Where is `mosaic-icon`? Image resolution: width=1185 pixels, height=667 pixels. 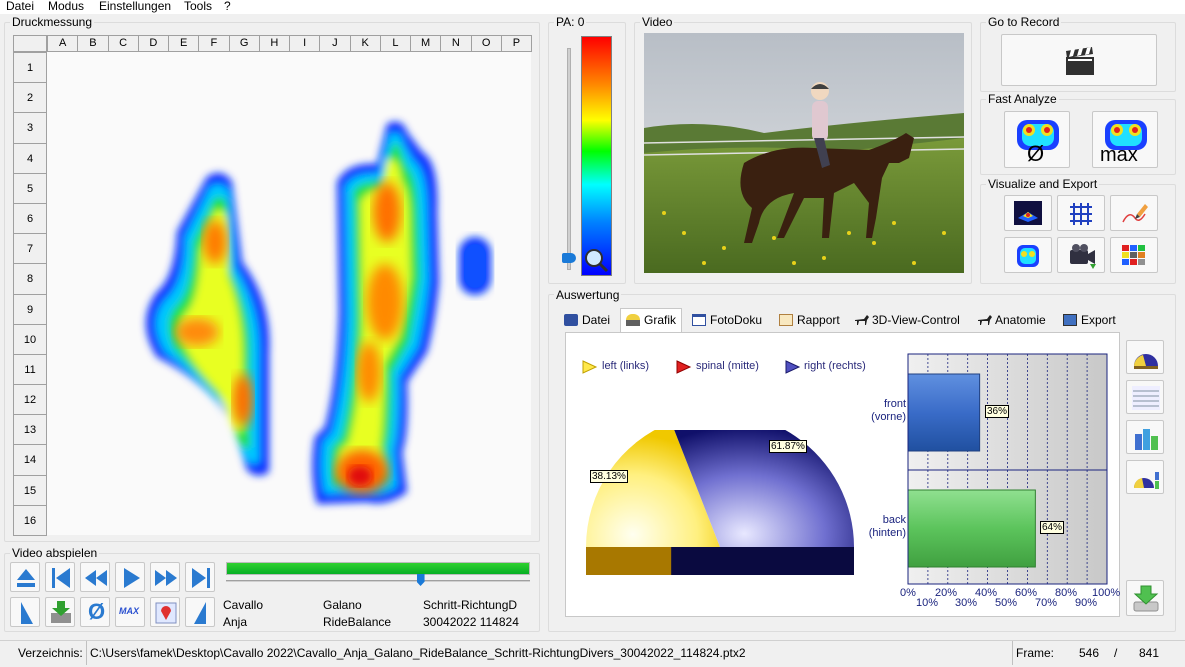
mosaic-icon is located at coordinates (1133, 255).